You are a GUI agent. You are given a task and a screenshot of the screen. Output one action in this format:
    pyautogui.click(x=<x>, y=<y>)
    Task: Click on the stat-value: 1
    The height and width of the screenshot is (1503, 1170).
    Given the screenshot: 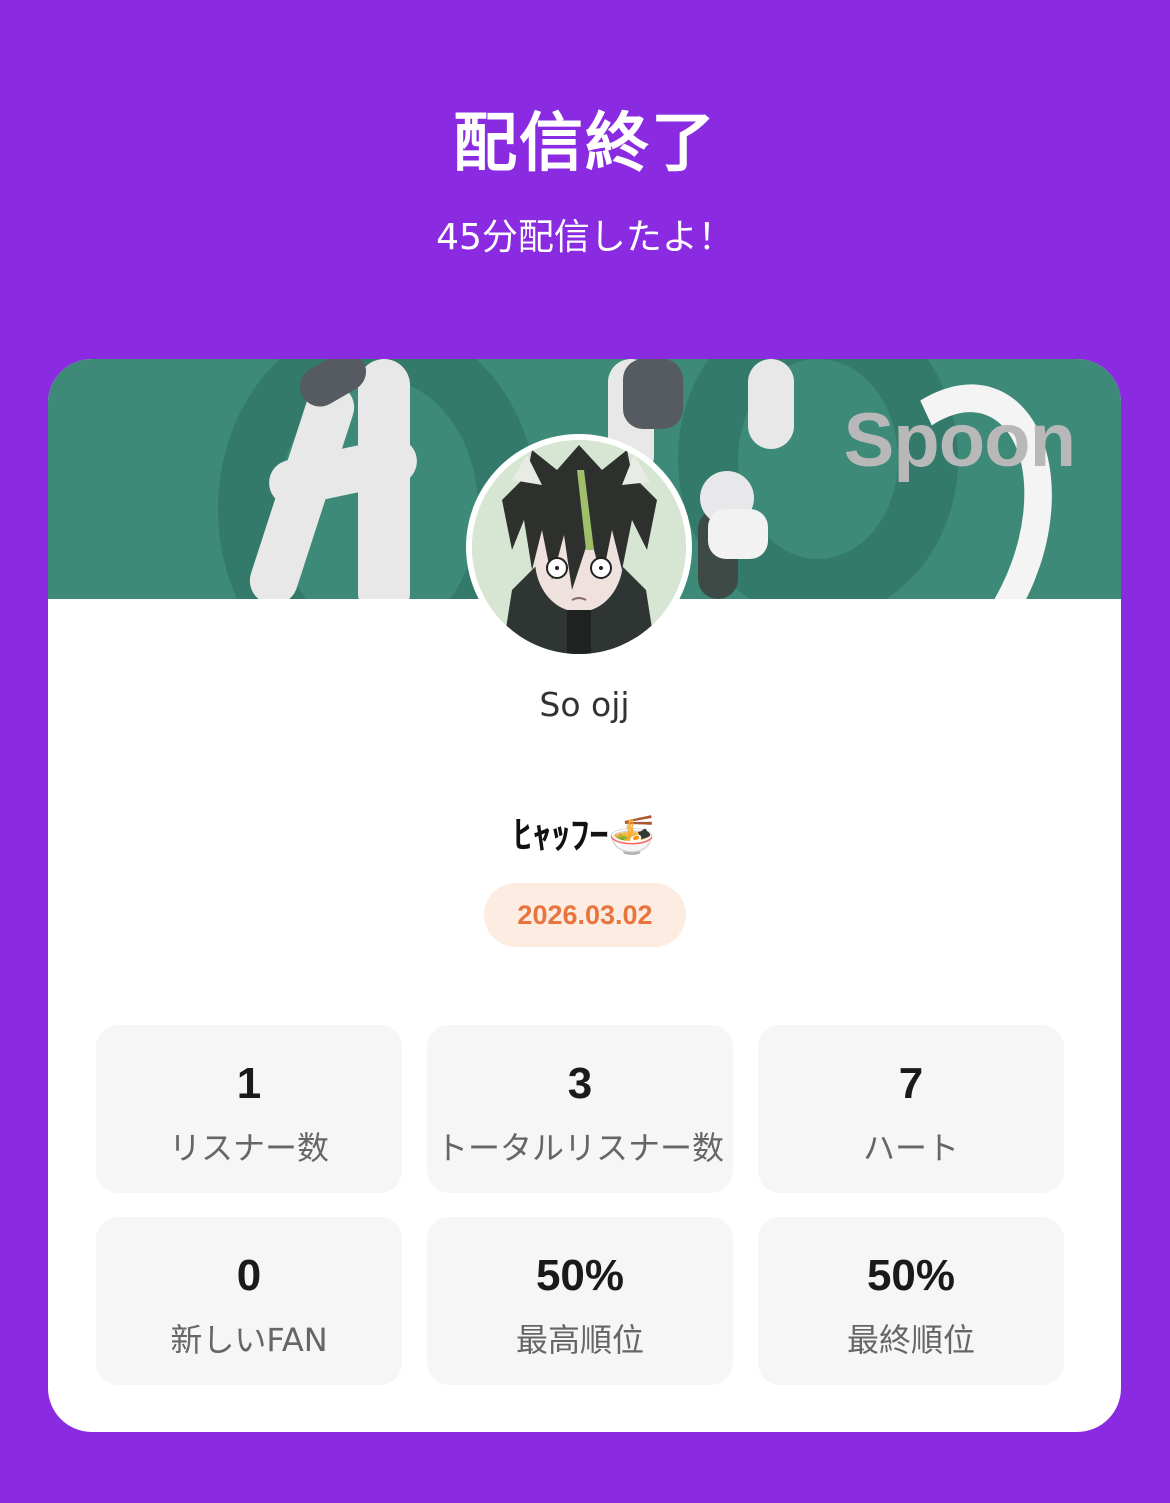 What is the action you would take?
    pyautogui.click(x=249, y=1083)
    